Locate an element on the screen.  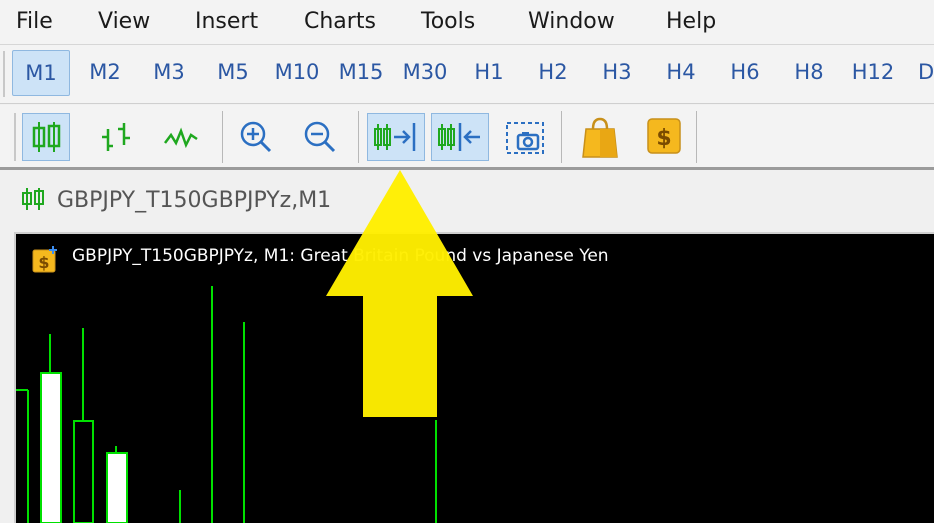
zoom-out-icon is located at coordinates (320, 137).